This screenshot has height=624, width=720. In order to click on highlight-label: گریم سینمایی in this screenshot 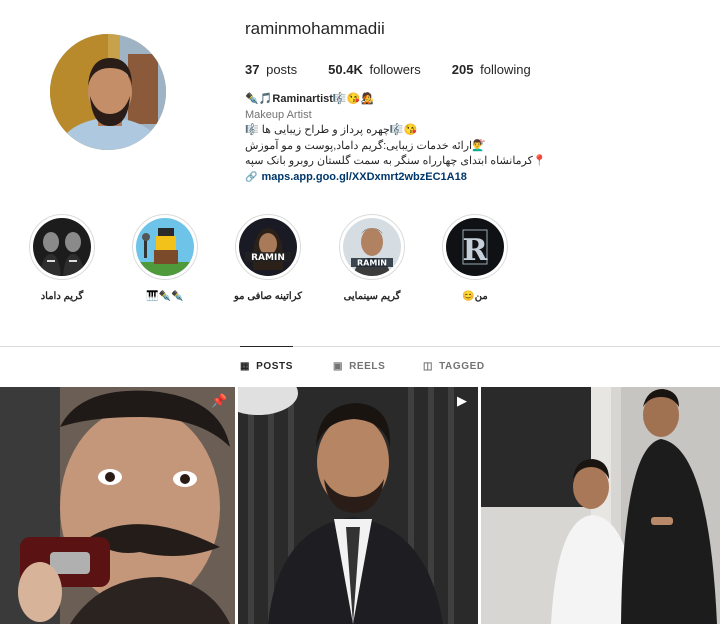, I will do `click(372, 296)`.